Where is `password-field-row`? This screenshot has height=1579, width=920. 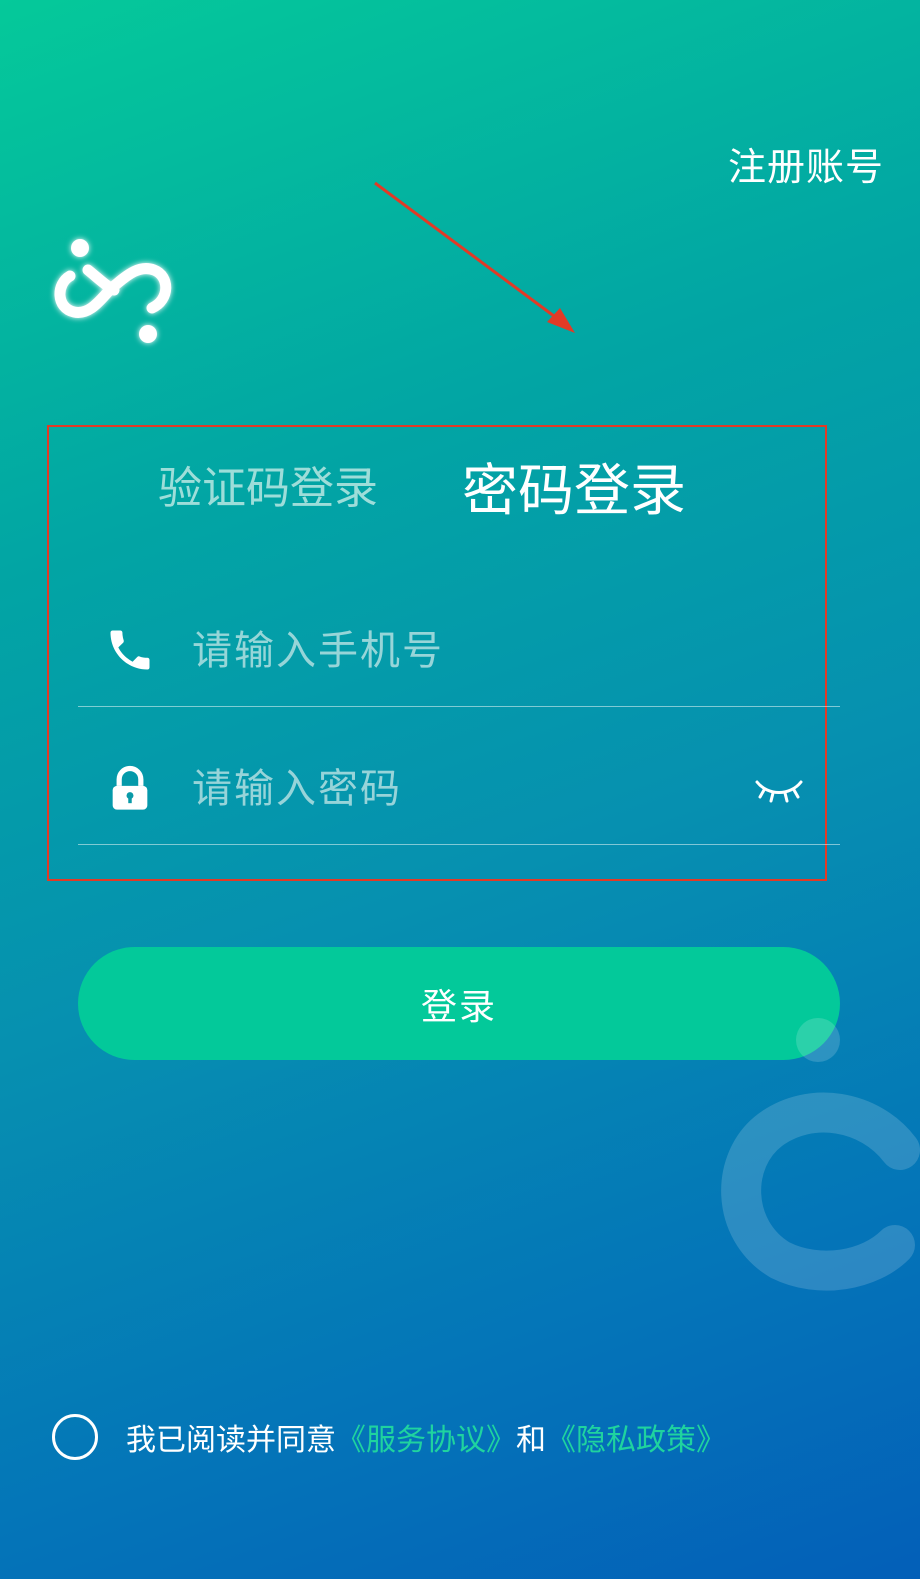 password-field-row is located at coordinates (459, 789).